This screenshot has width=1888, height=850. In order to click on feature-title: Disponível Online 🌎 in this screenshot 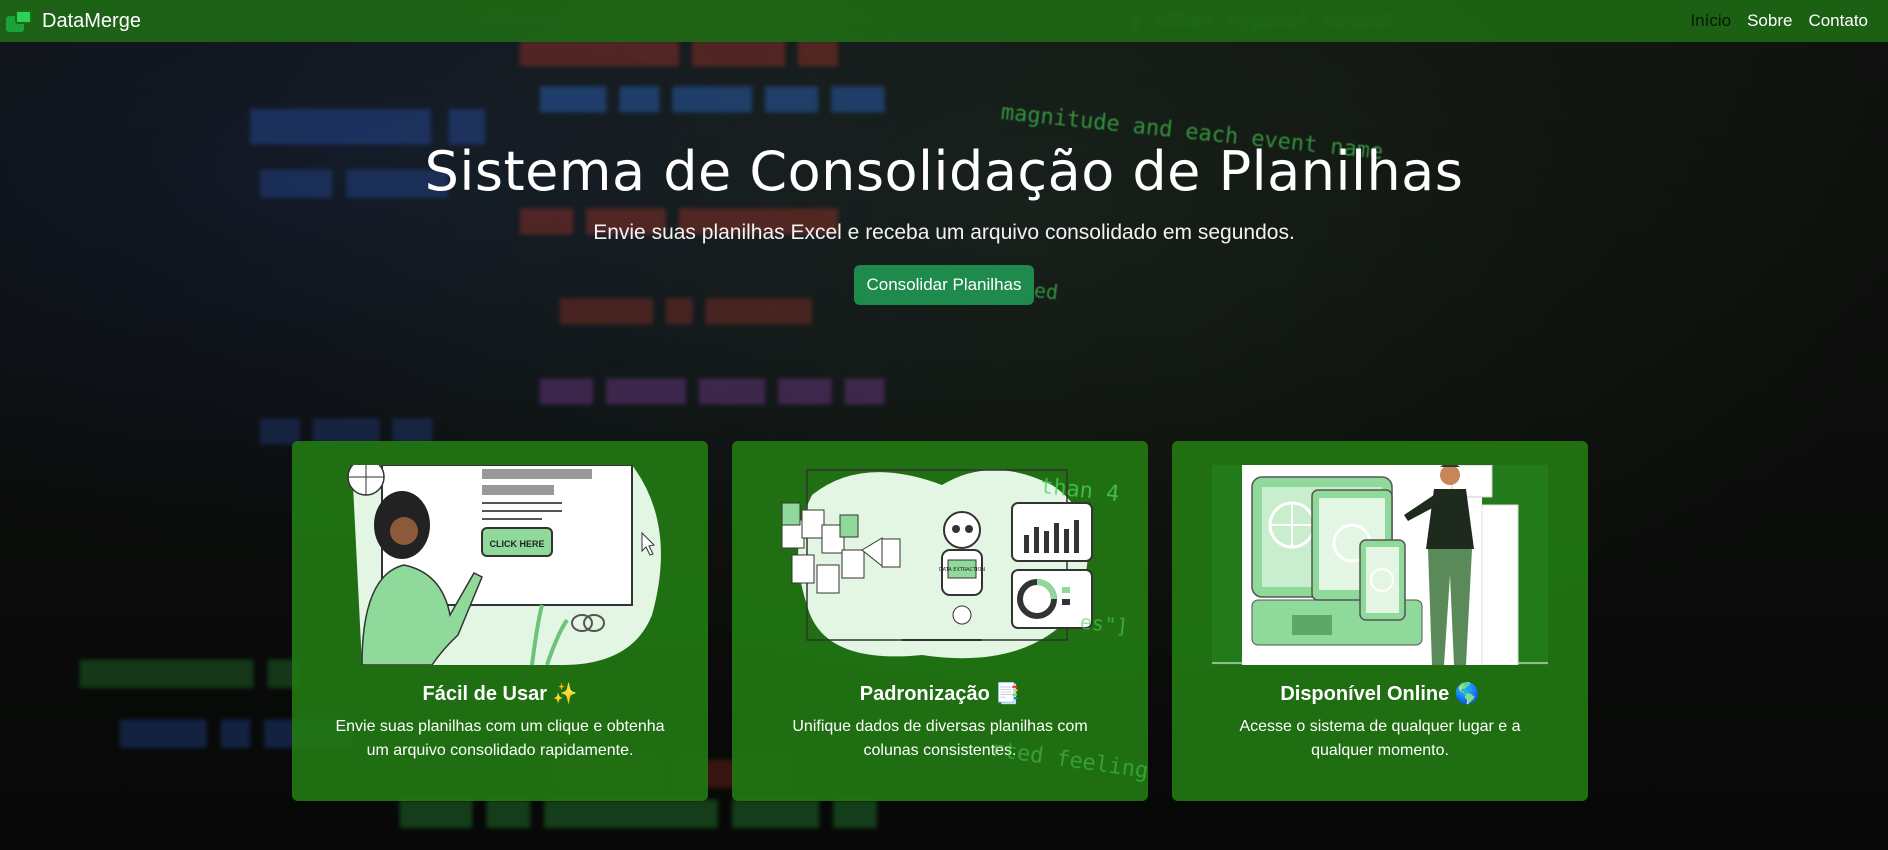, I will do `click(1380, 694)`.